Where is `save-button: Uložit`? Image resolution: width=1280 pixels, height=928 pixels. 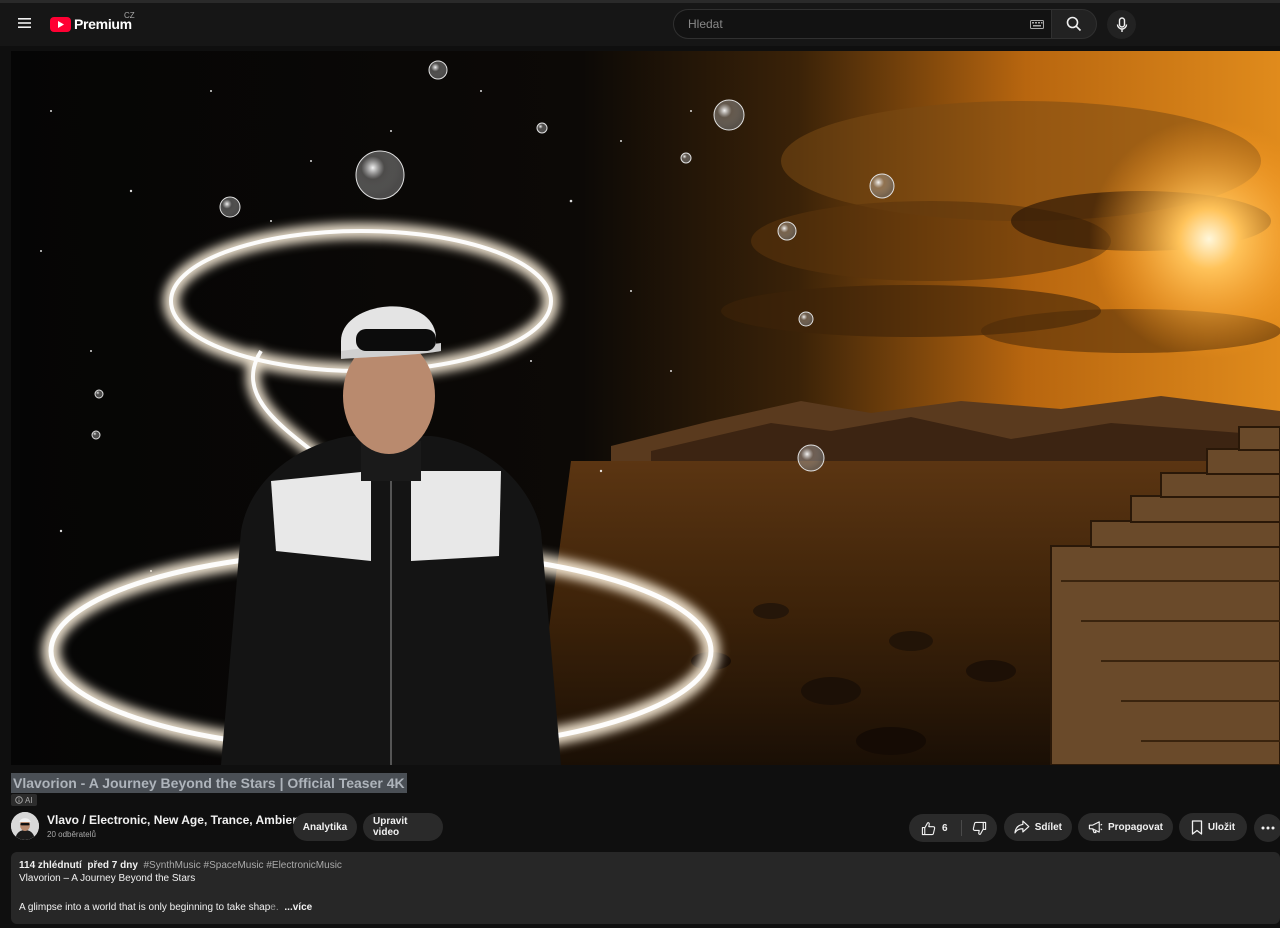
save-button: Uložit is located at coordinates (1213, 827).